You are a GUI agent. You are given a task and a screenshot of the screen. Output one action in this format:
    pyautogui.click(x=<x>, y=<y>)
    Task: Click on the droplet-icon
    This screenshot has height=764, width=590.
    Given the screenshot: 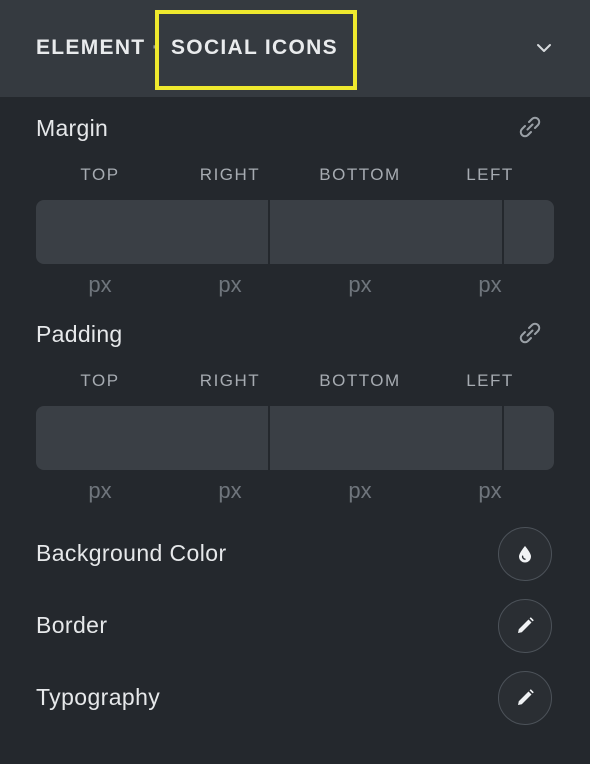 What is the action you would take?
    pyautogui.click(x=525, y=554)
    